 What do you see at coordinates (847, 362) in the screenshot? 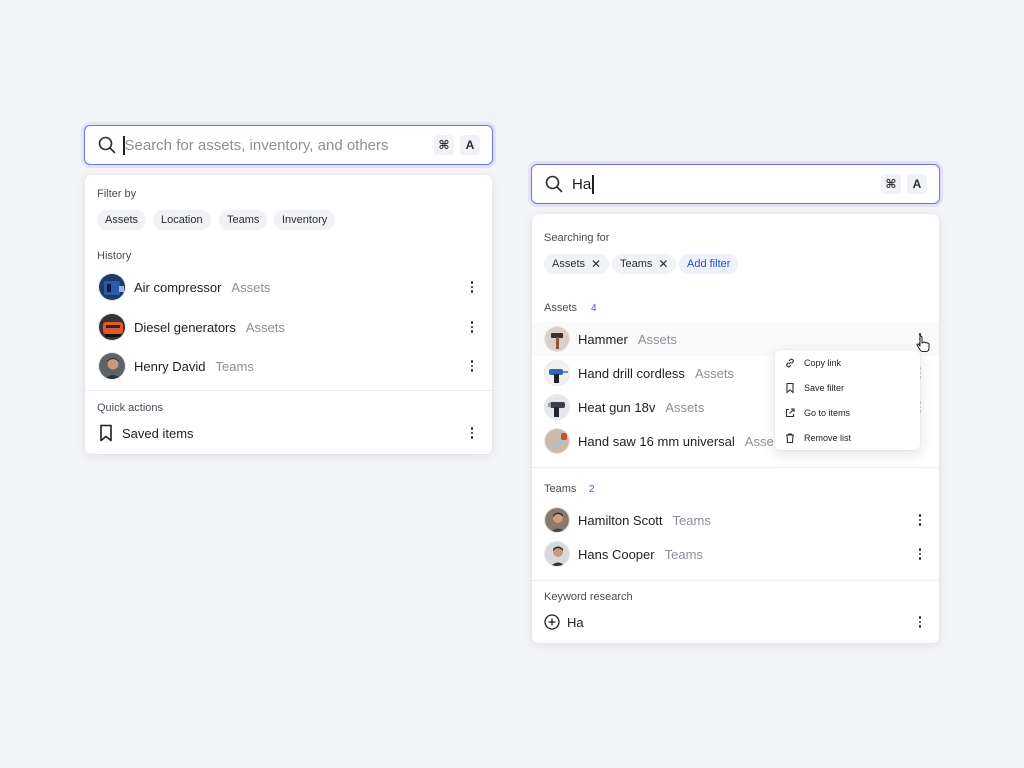
I see `menu-item-copy-link: Copy link` at bounding box center [847, 362].